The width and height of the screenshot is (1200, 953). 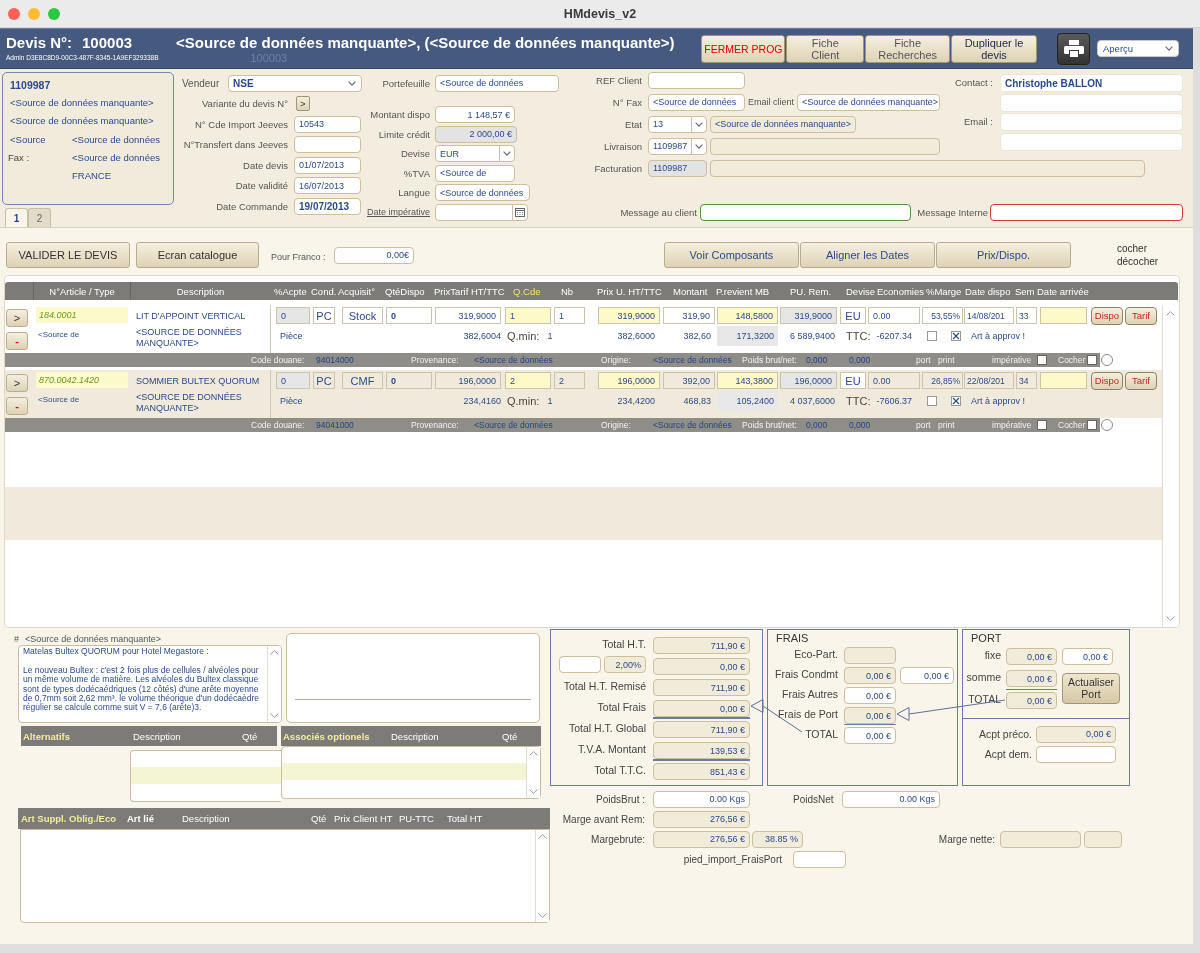 I want to click on stock-qty-field: 0, so click(x=409, y=380).